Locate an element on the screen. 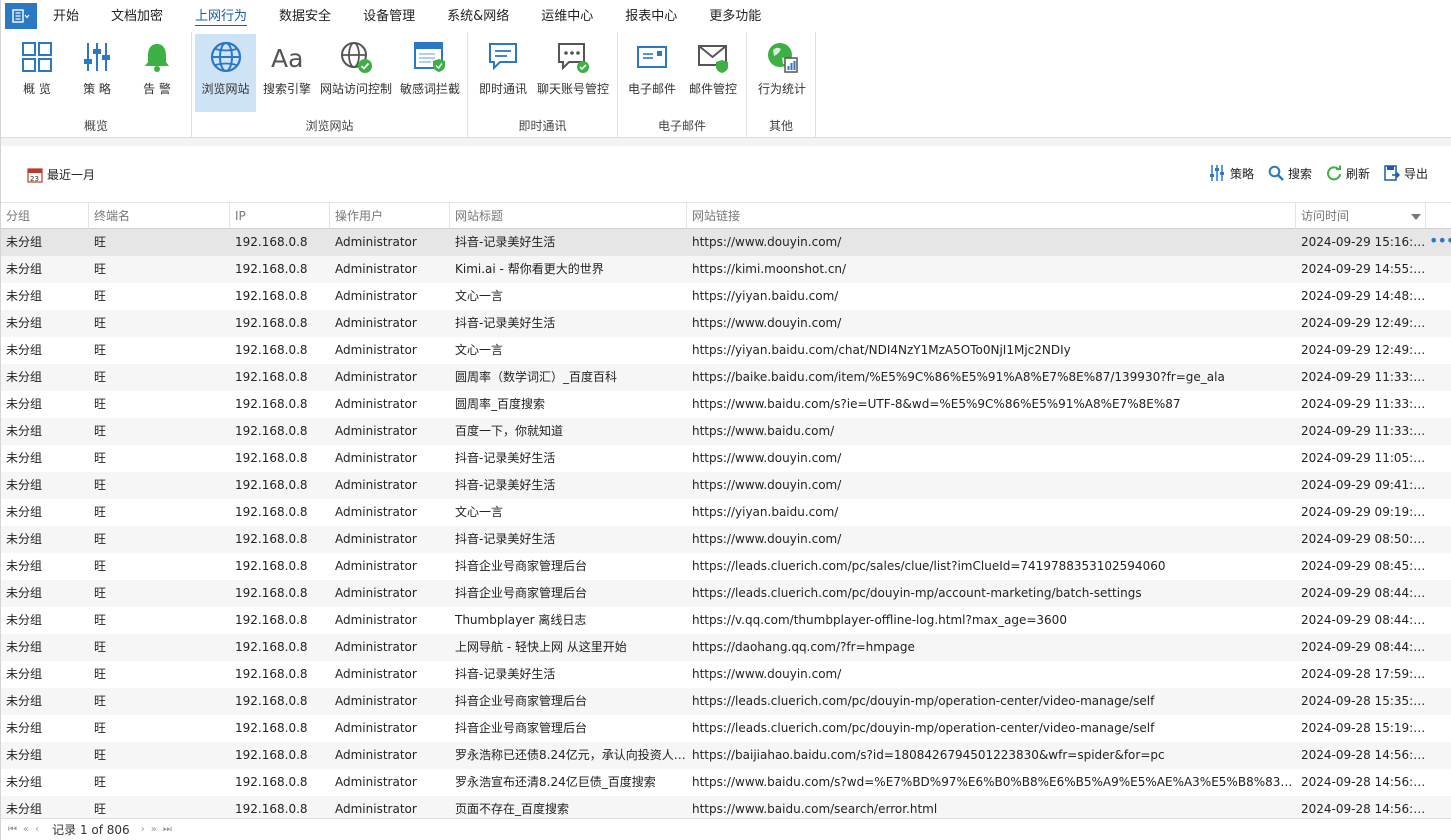  group-label-im: 即时通讯 is located at coordinates (542, 126).